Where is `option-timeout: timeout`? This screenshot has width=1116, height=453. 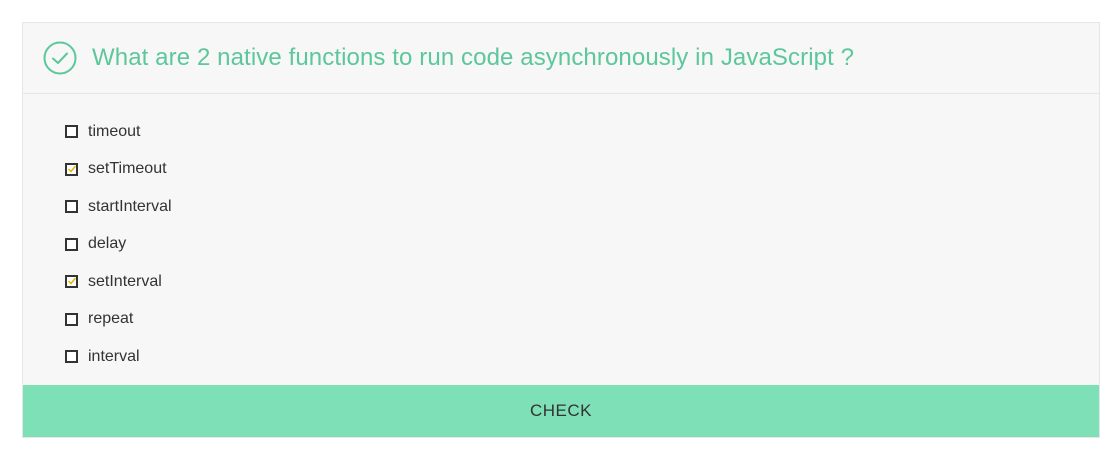 option-timeout: timeout is located at coordinates (118, 132).